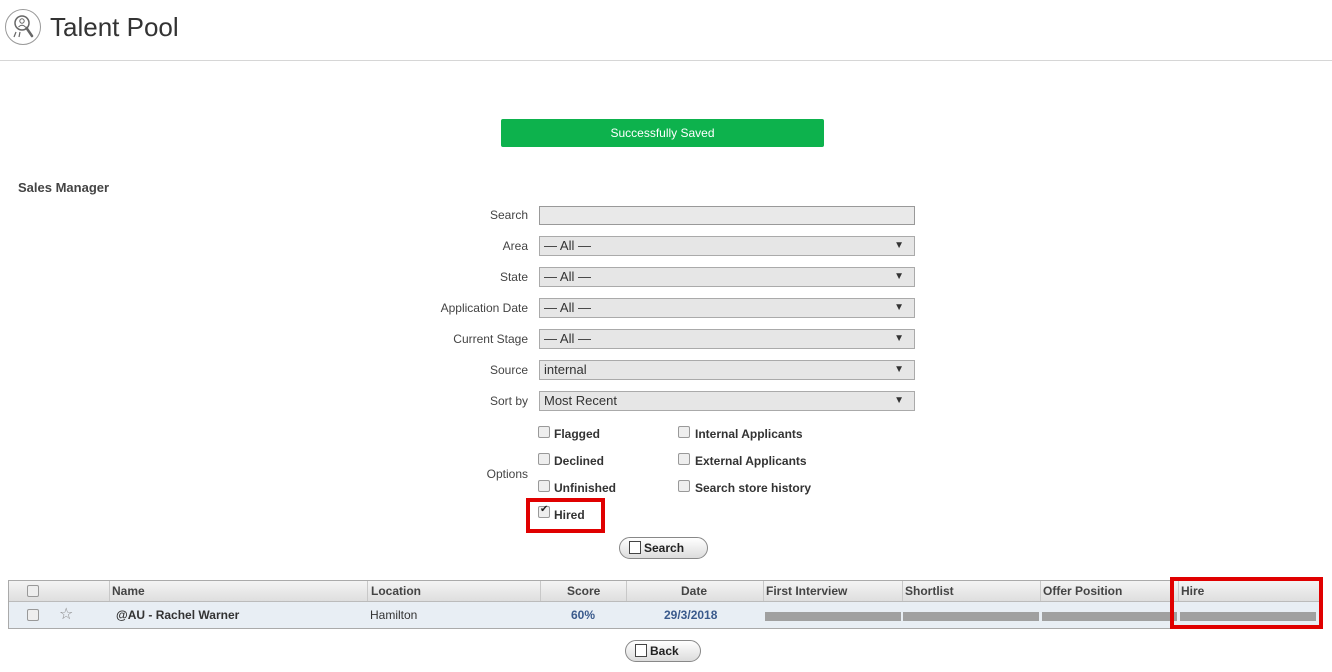 Image resolution: width=1332 pixels, height=672 pixels. Describe the element at coordinates (666, 30) in the screenshot. I see `page-header: Talent Pool` at that location.